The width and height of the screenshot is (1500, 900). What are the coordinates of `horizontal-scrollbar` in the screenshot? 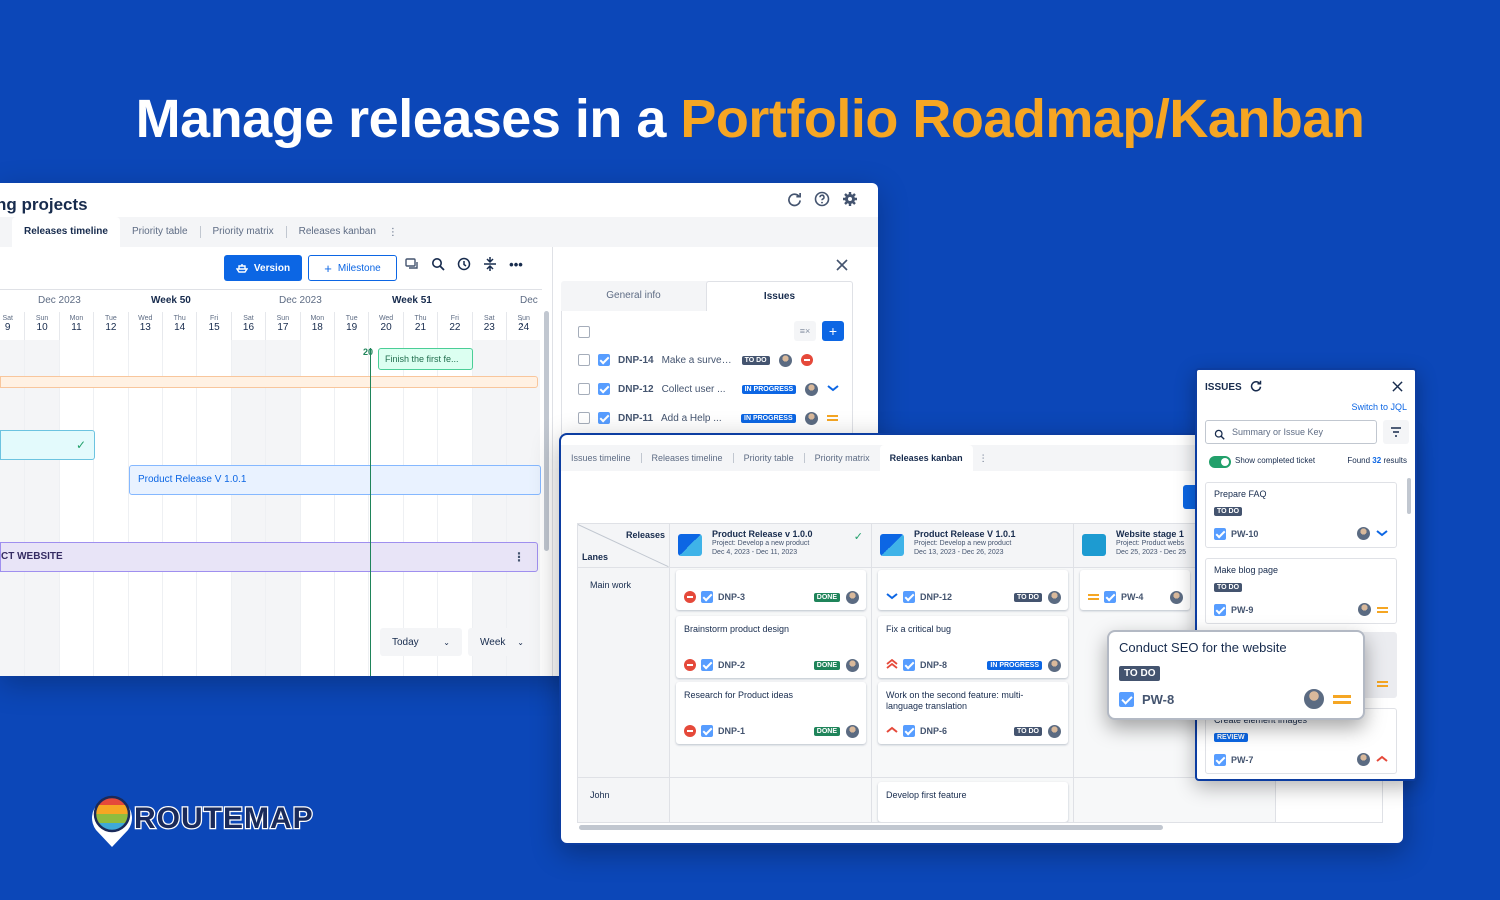 It's located at (871, 827).